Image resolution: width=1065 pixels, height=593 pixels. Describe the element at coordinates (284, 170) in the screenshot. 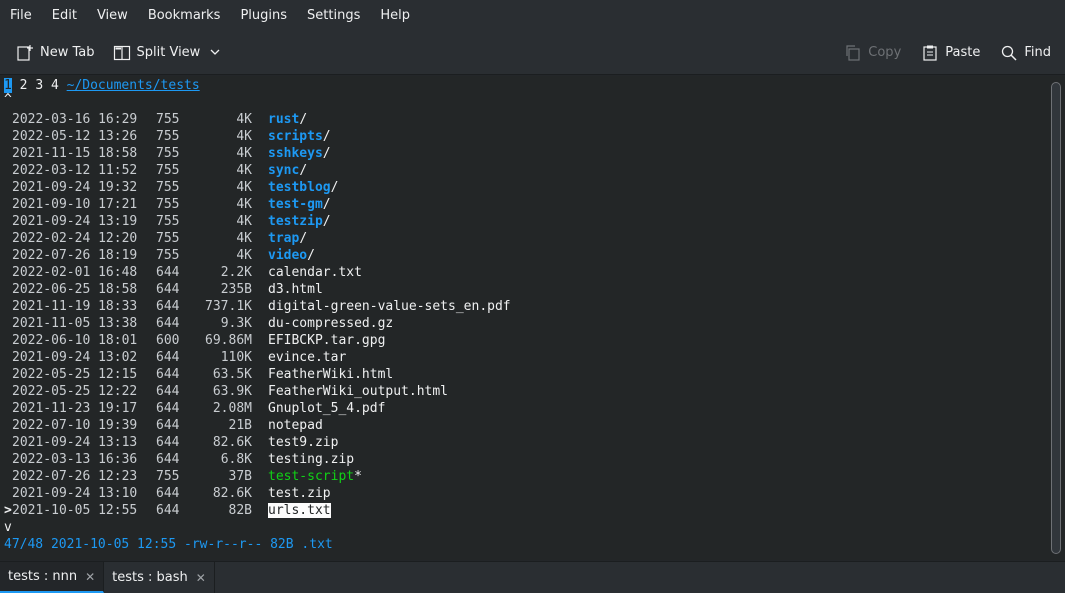

I see `file-name: sync` at that location.